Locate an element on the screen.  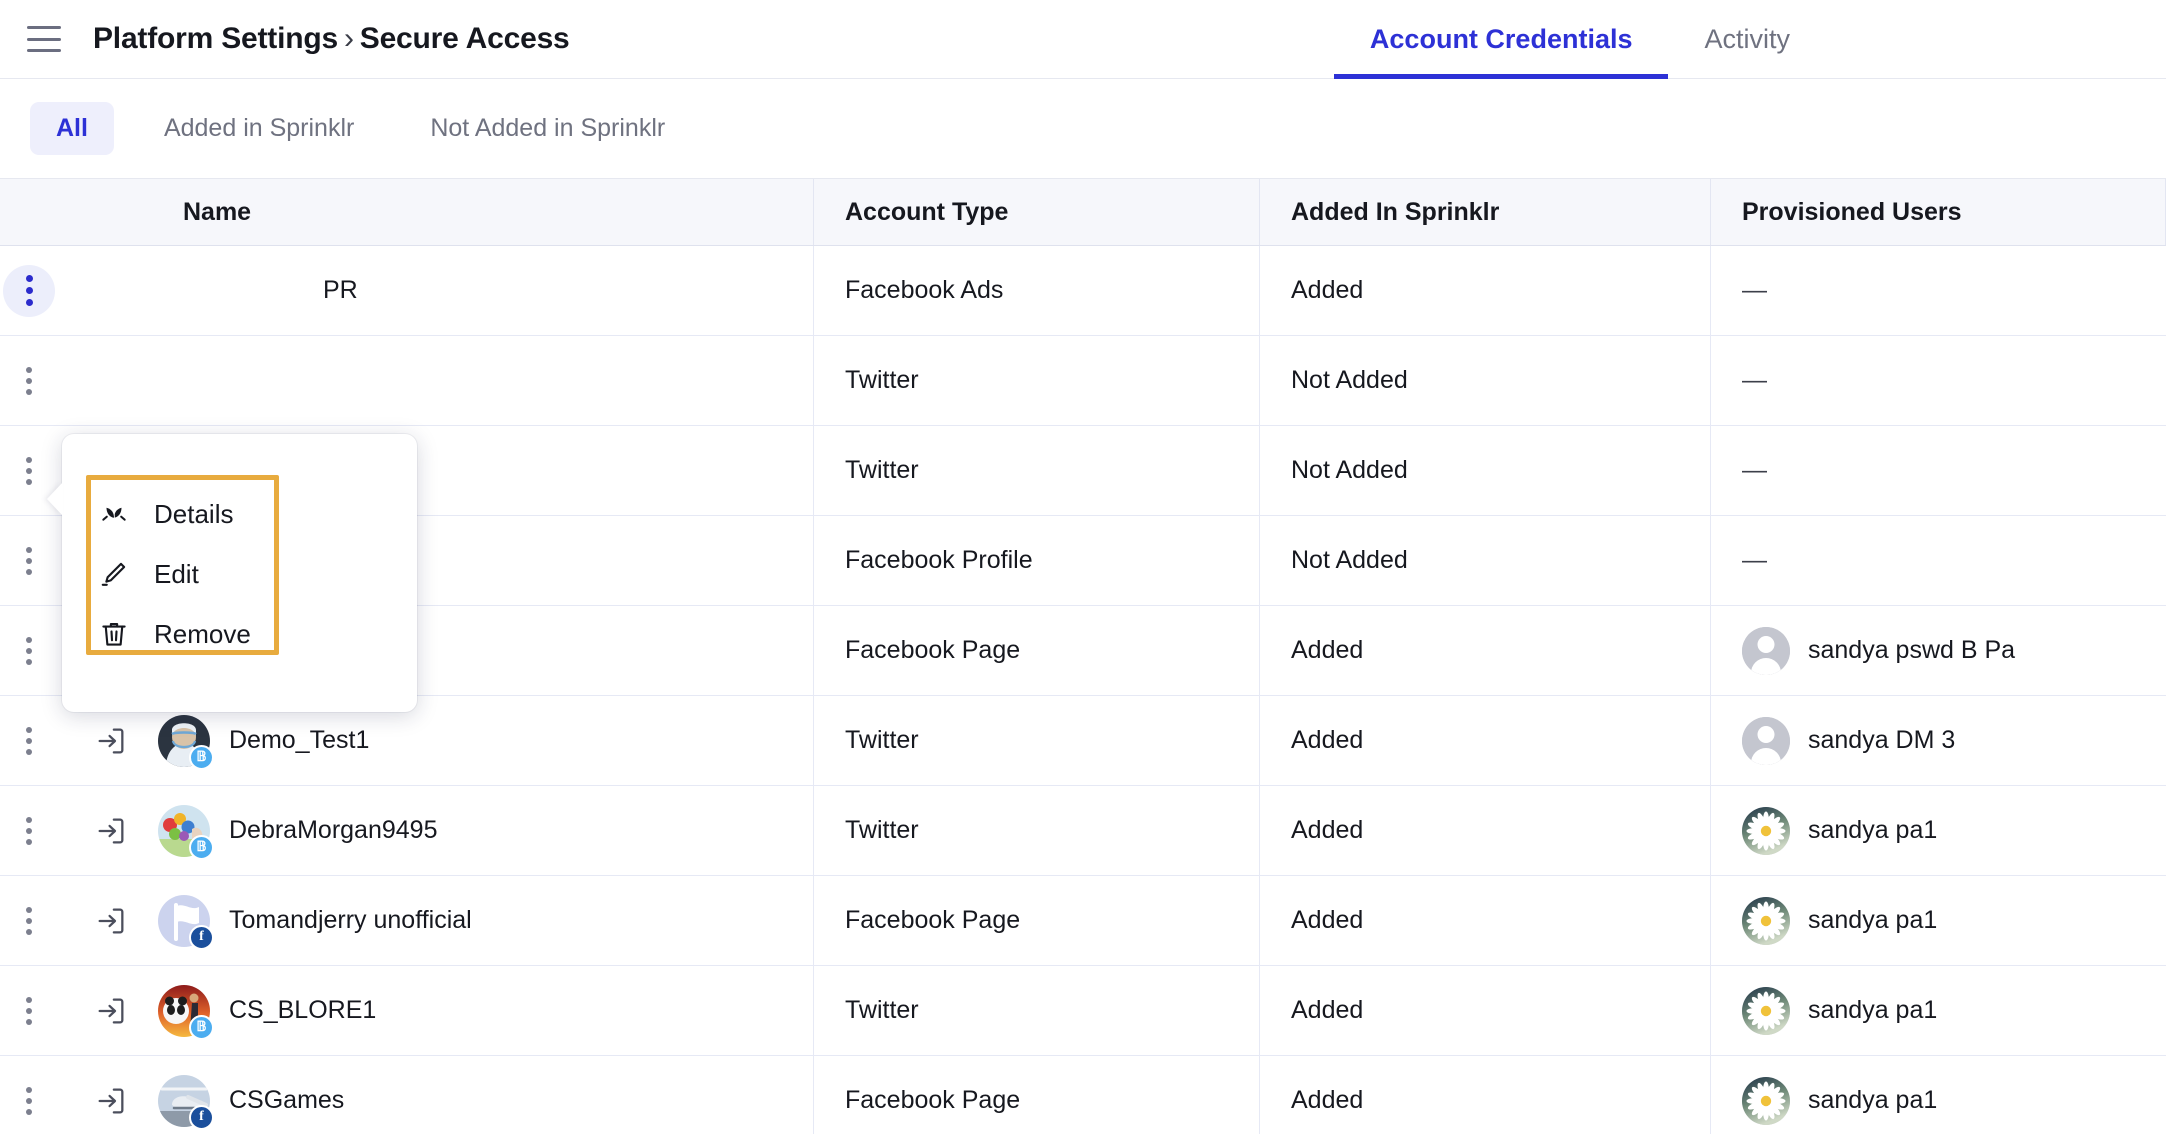
context-menu-item-edit: Edit is located at coordinates (239, 574).